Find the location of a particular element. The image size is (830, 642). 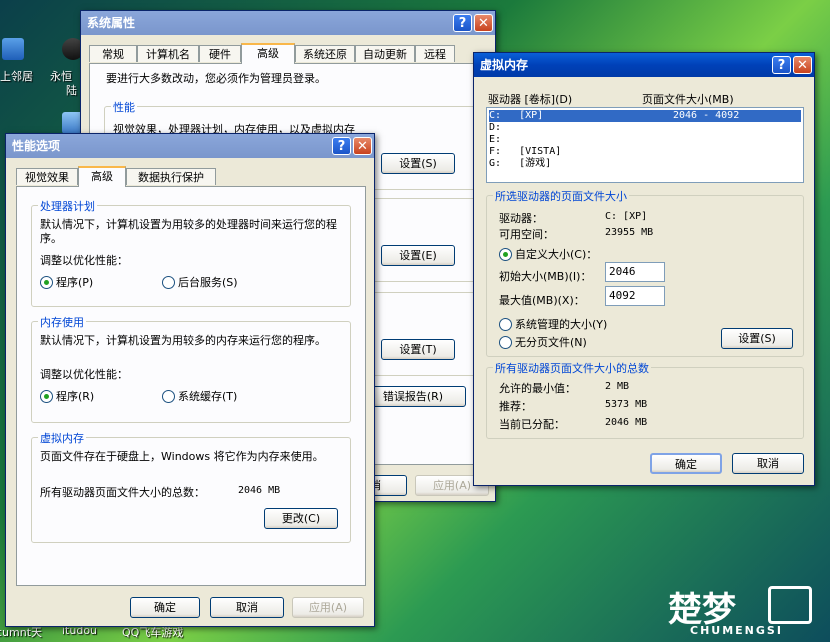

max-size-label: 最大值(MB)(X)： is located at coordinates (542, 300).